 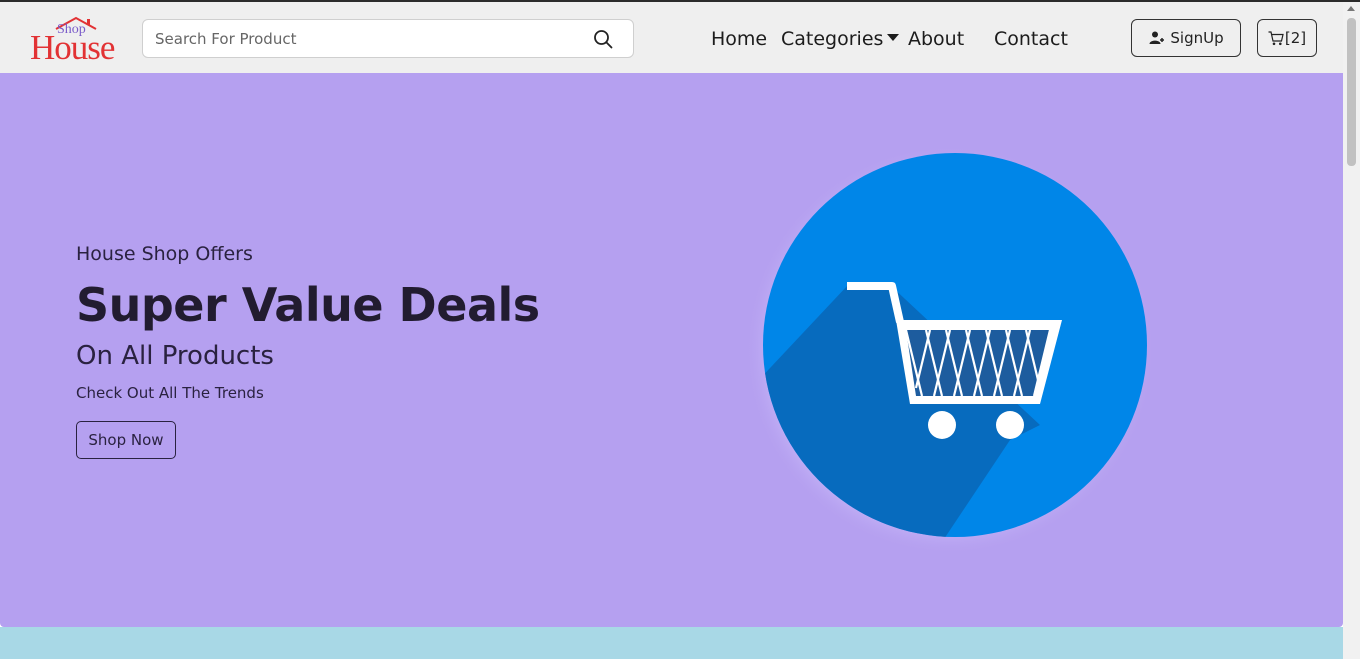 I want to click on hero-eyebrow: House Shop Offers, so click(x=164, y=254).